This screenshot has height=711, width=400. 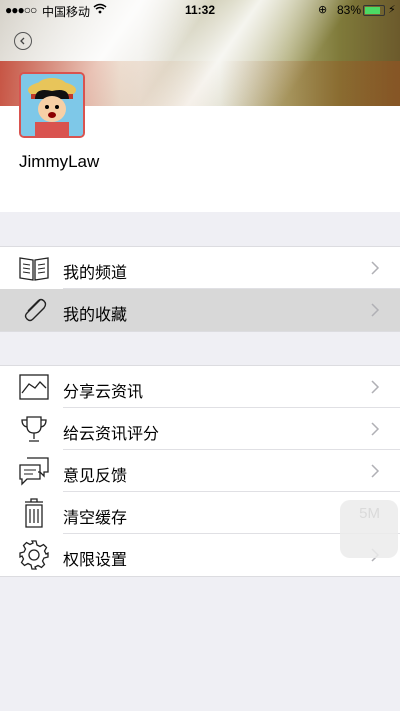 I want to click on back-button, so click(x=23, y=41).